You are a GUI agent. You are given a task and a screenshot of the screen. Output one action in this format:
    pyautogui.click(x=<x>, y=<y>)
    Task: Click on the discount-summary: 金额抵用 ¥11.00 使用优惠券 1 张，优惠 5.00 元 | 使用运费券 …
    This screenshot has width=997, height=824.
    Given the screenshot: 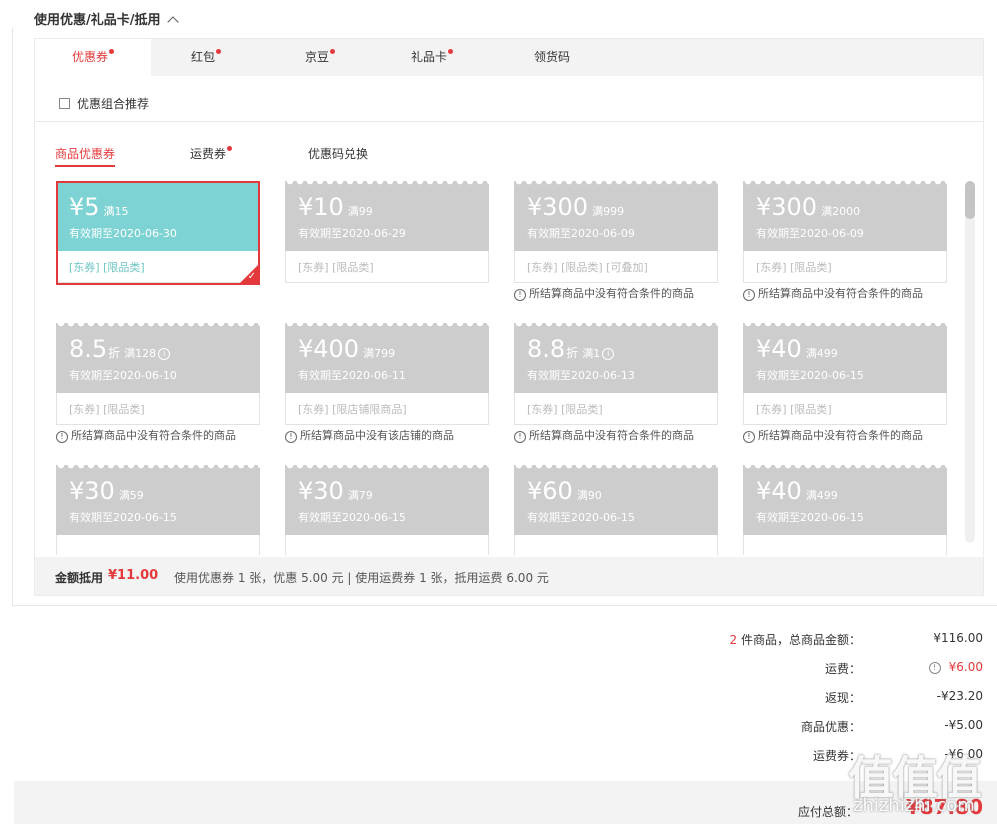 What is the action you would take?
    pyautogui.click(x=509, y=576)
    